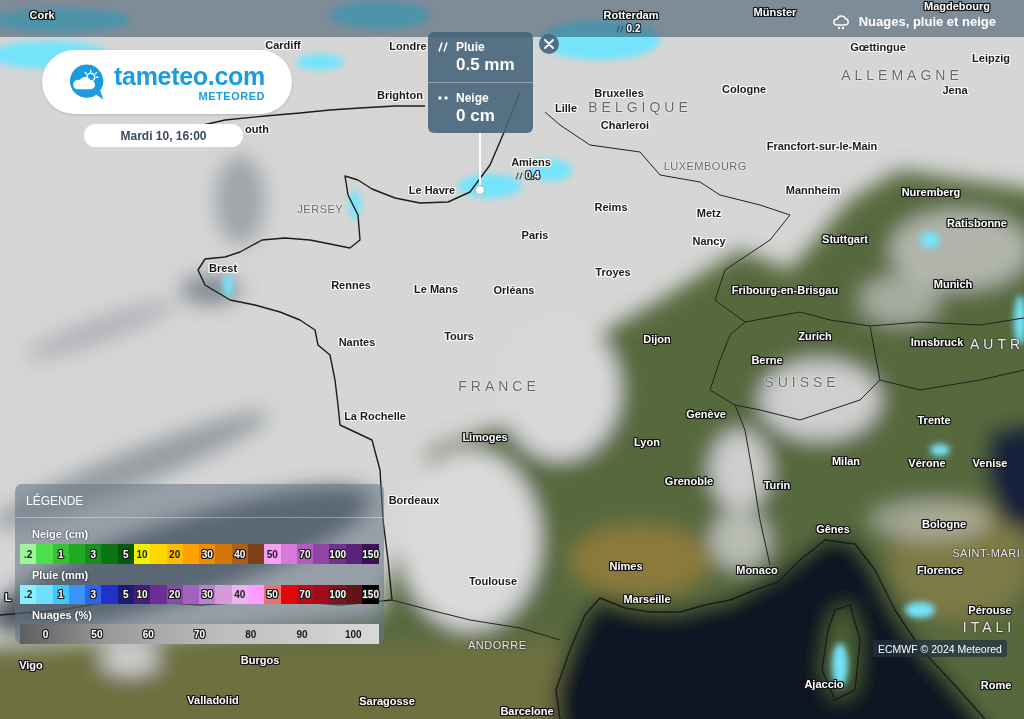 Image resolution: width=1024 pixels, height=719 pixels. What do you see at coordinates (189, 75) in the screenshot?
I see `brand-name: tameteo.com` at bounding box center [189, 75].